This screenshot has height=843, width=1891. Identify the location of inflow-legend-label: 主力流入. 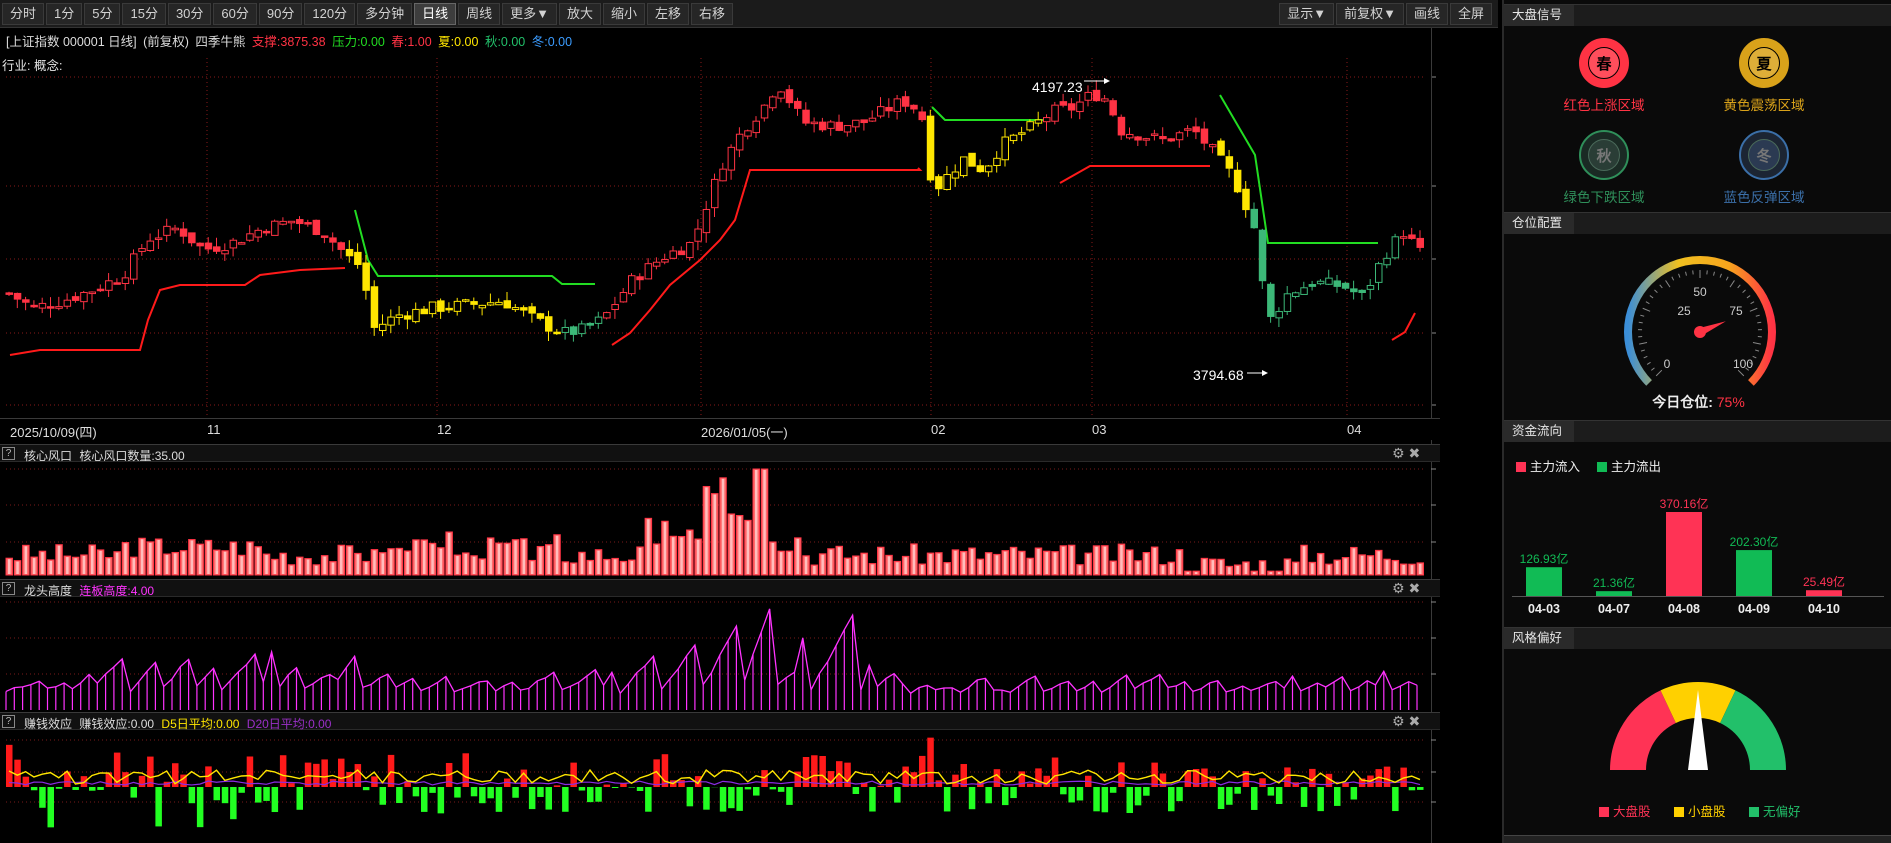
(1555, 467).